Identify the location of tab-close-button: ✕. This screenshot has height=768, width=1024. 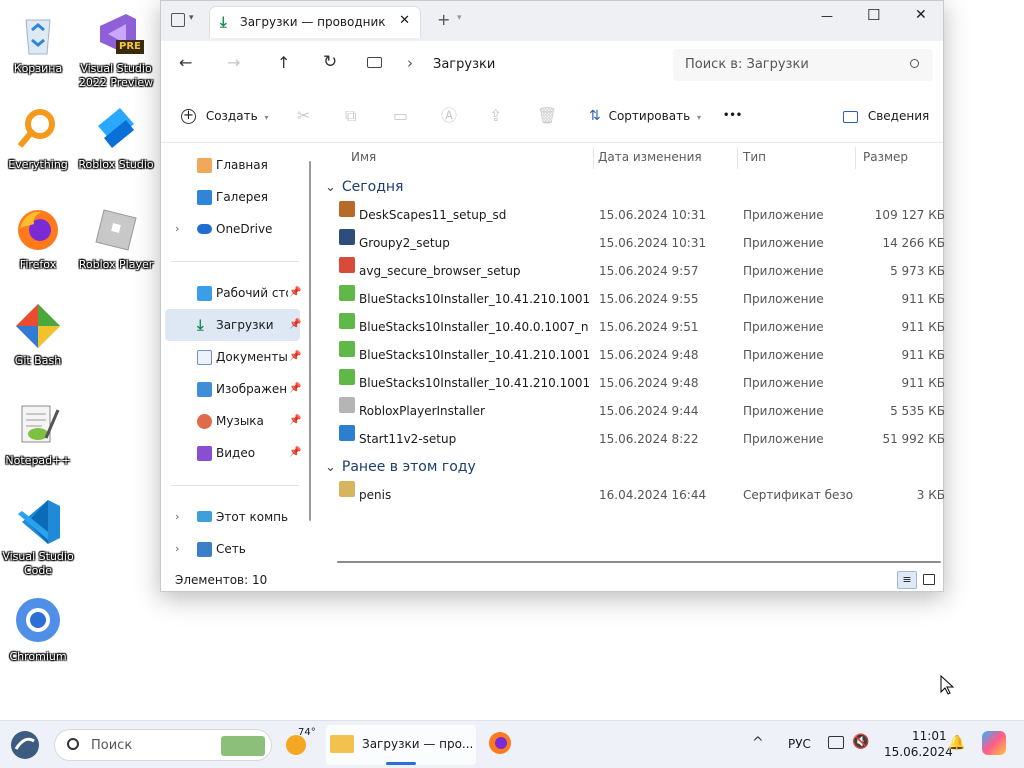
(404, 20).